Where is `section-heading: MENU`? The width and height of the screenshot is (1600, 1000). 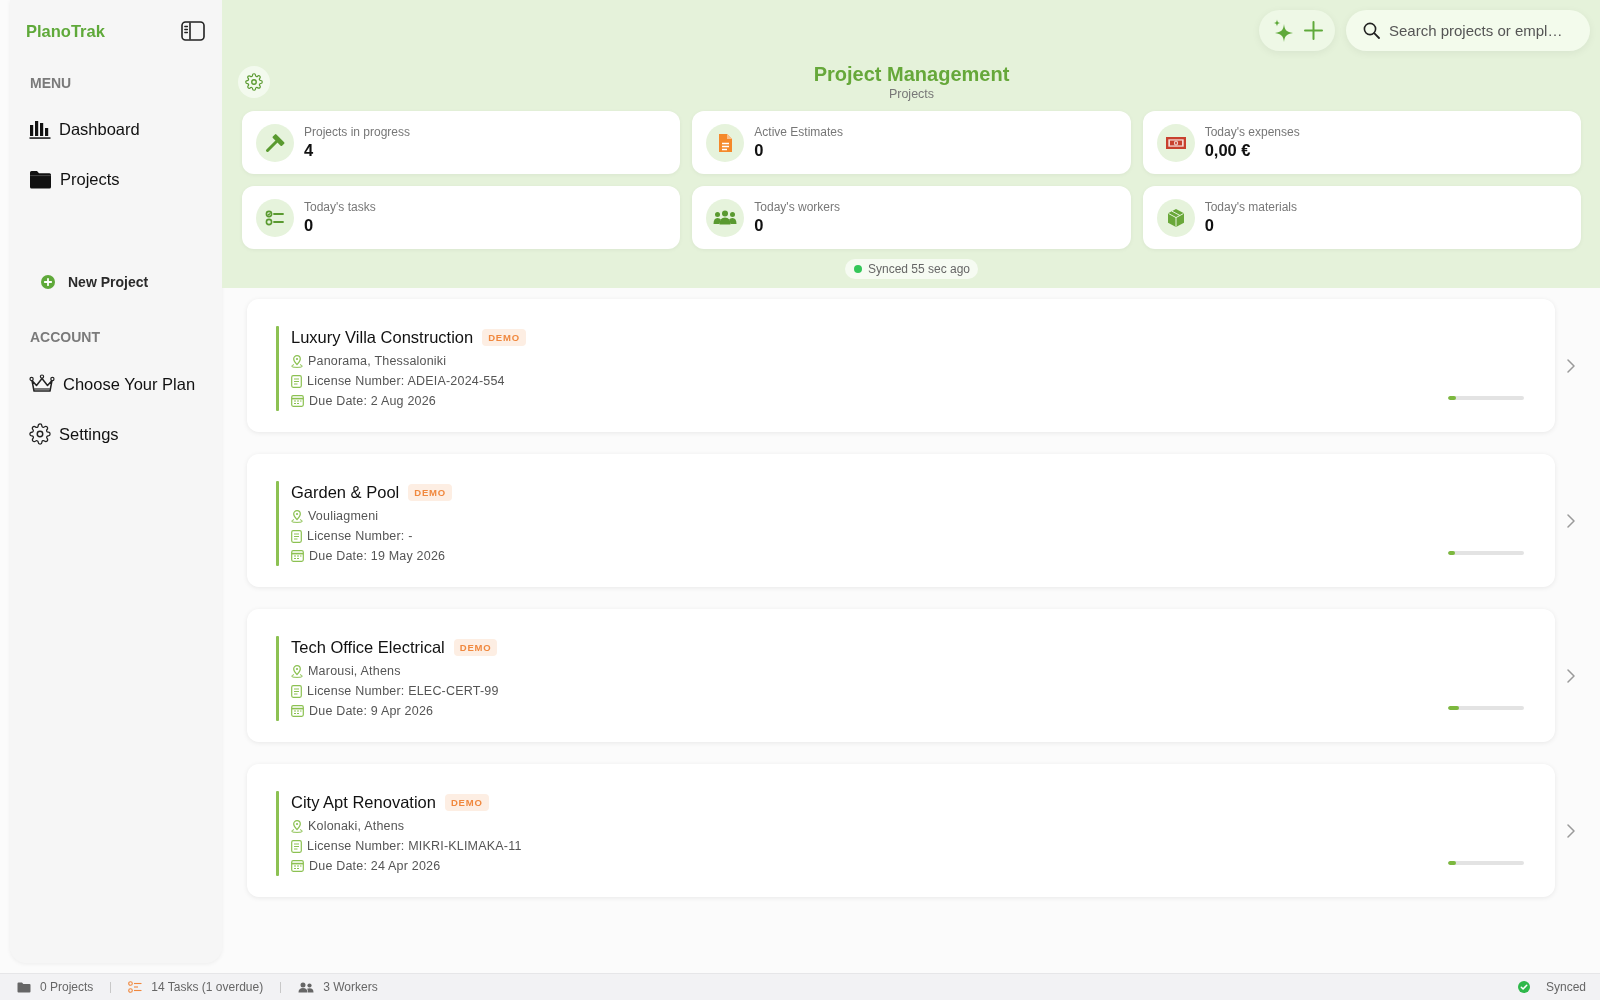 section-heading: MENU is located at coordinates (51, 83).